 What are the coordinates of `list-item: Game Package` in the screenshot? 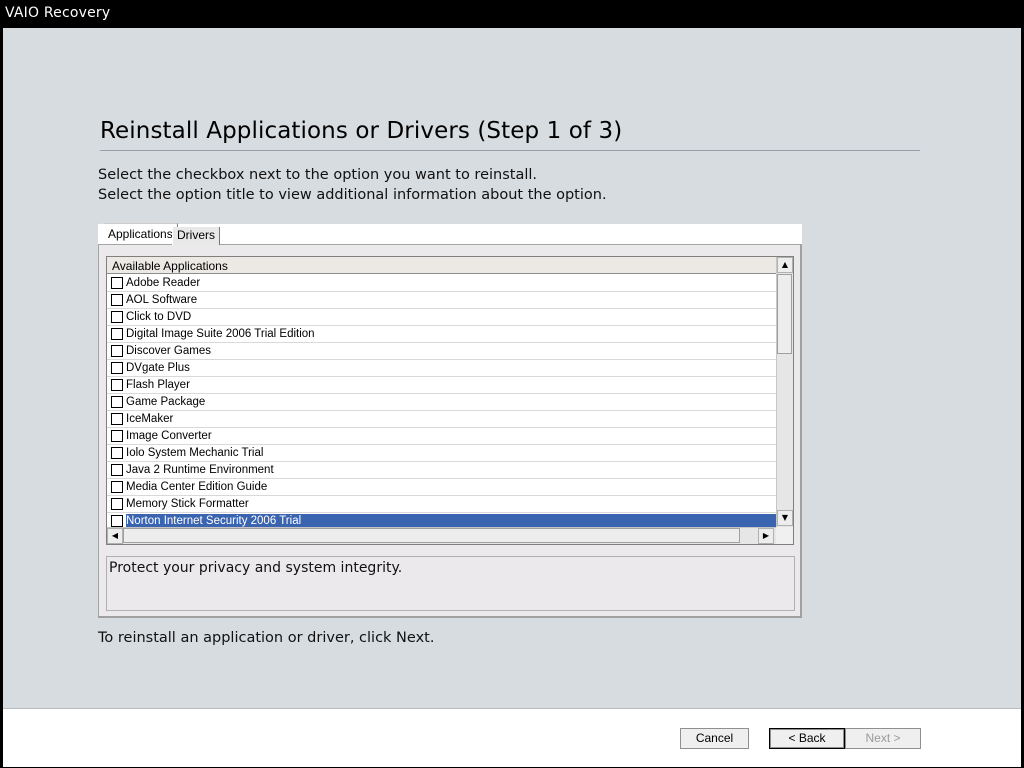 It's located at (441, 402).